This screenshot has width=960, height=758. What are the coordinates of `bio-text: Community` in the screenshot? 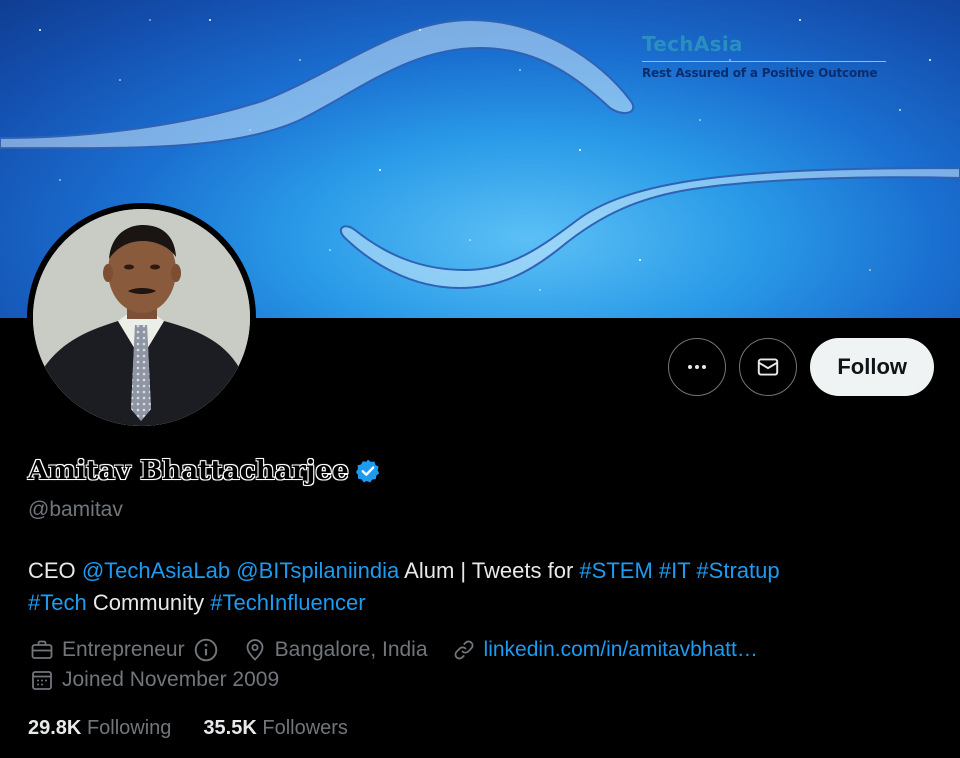 It's located at (148, 602).